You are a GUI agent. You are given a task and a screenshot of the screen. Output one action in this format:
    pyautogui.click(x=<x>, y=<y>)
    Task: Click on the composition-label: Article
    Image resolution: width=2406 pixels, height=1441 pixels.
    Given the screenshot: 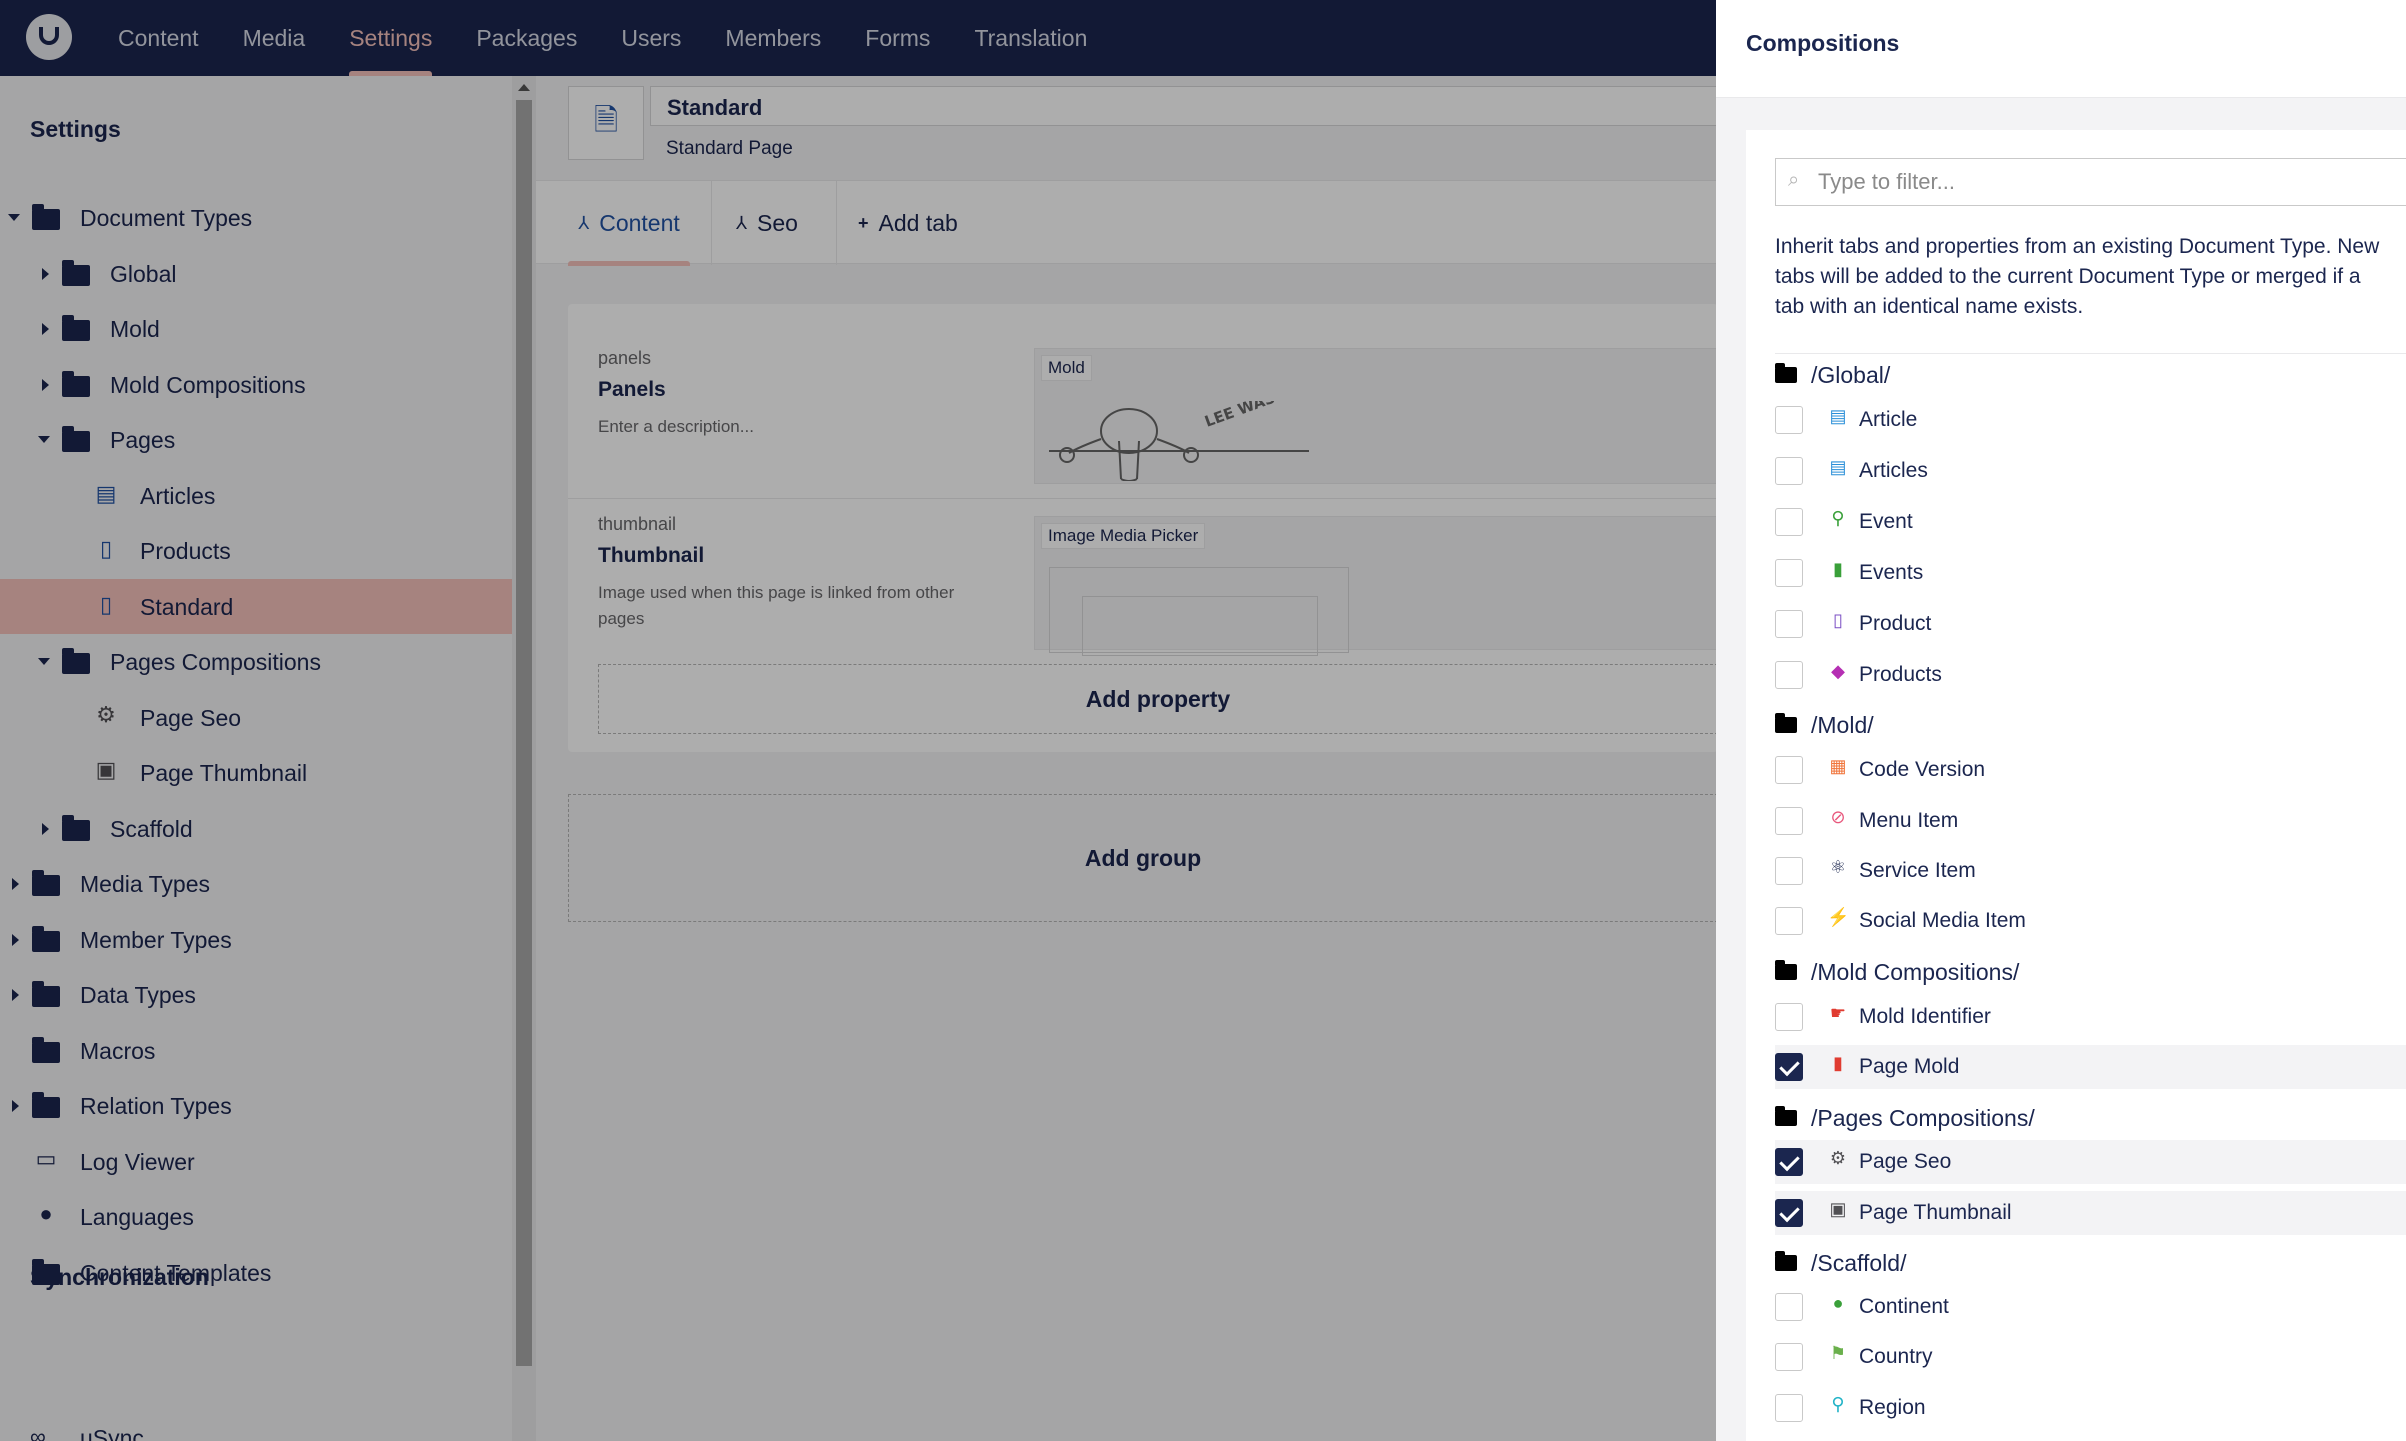 What is the action you would take?
    pyautogui.click(x=1888, y=419)
    